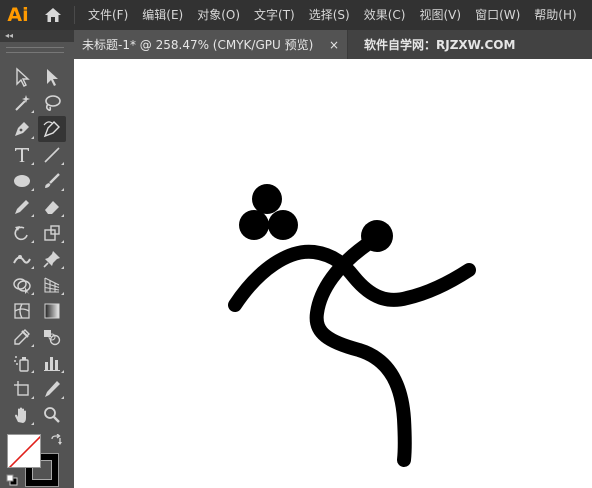 The width and height of the screenshot is (592, 488). Describe the element at coordinates (74, 15) in the screenshot. I see `menu-separator` at that location.